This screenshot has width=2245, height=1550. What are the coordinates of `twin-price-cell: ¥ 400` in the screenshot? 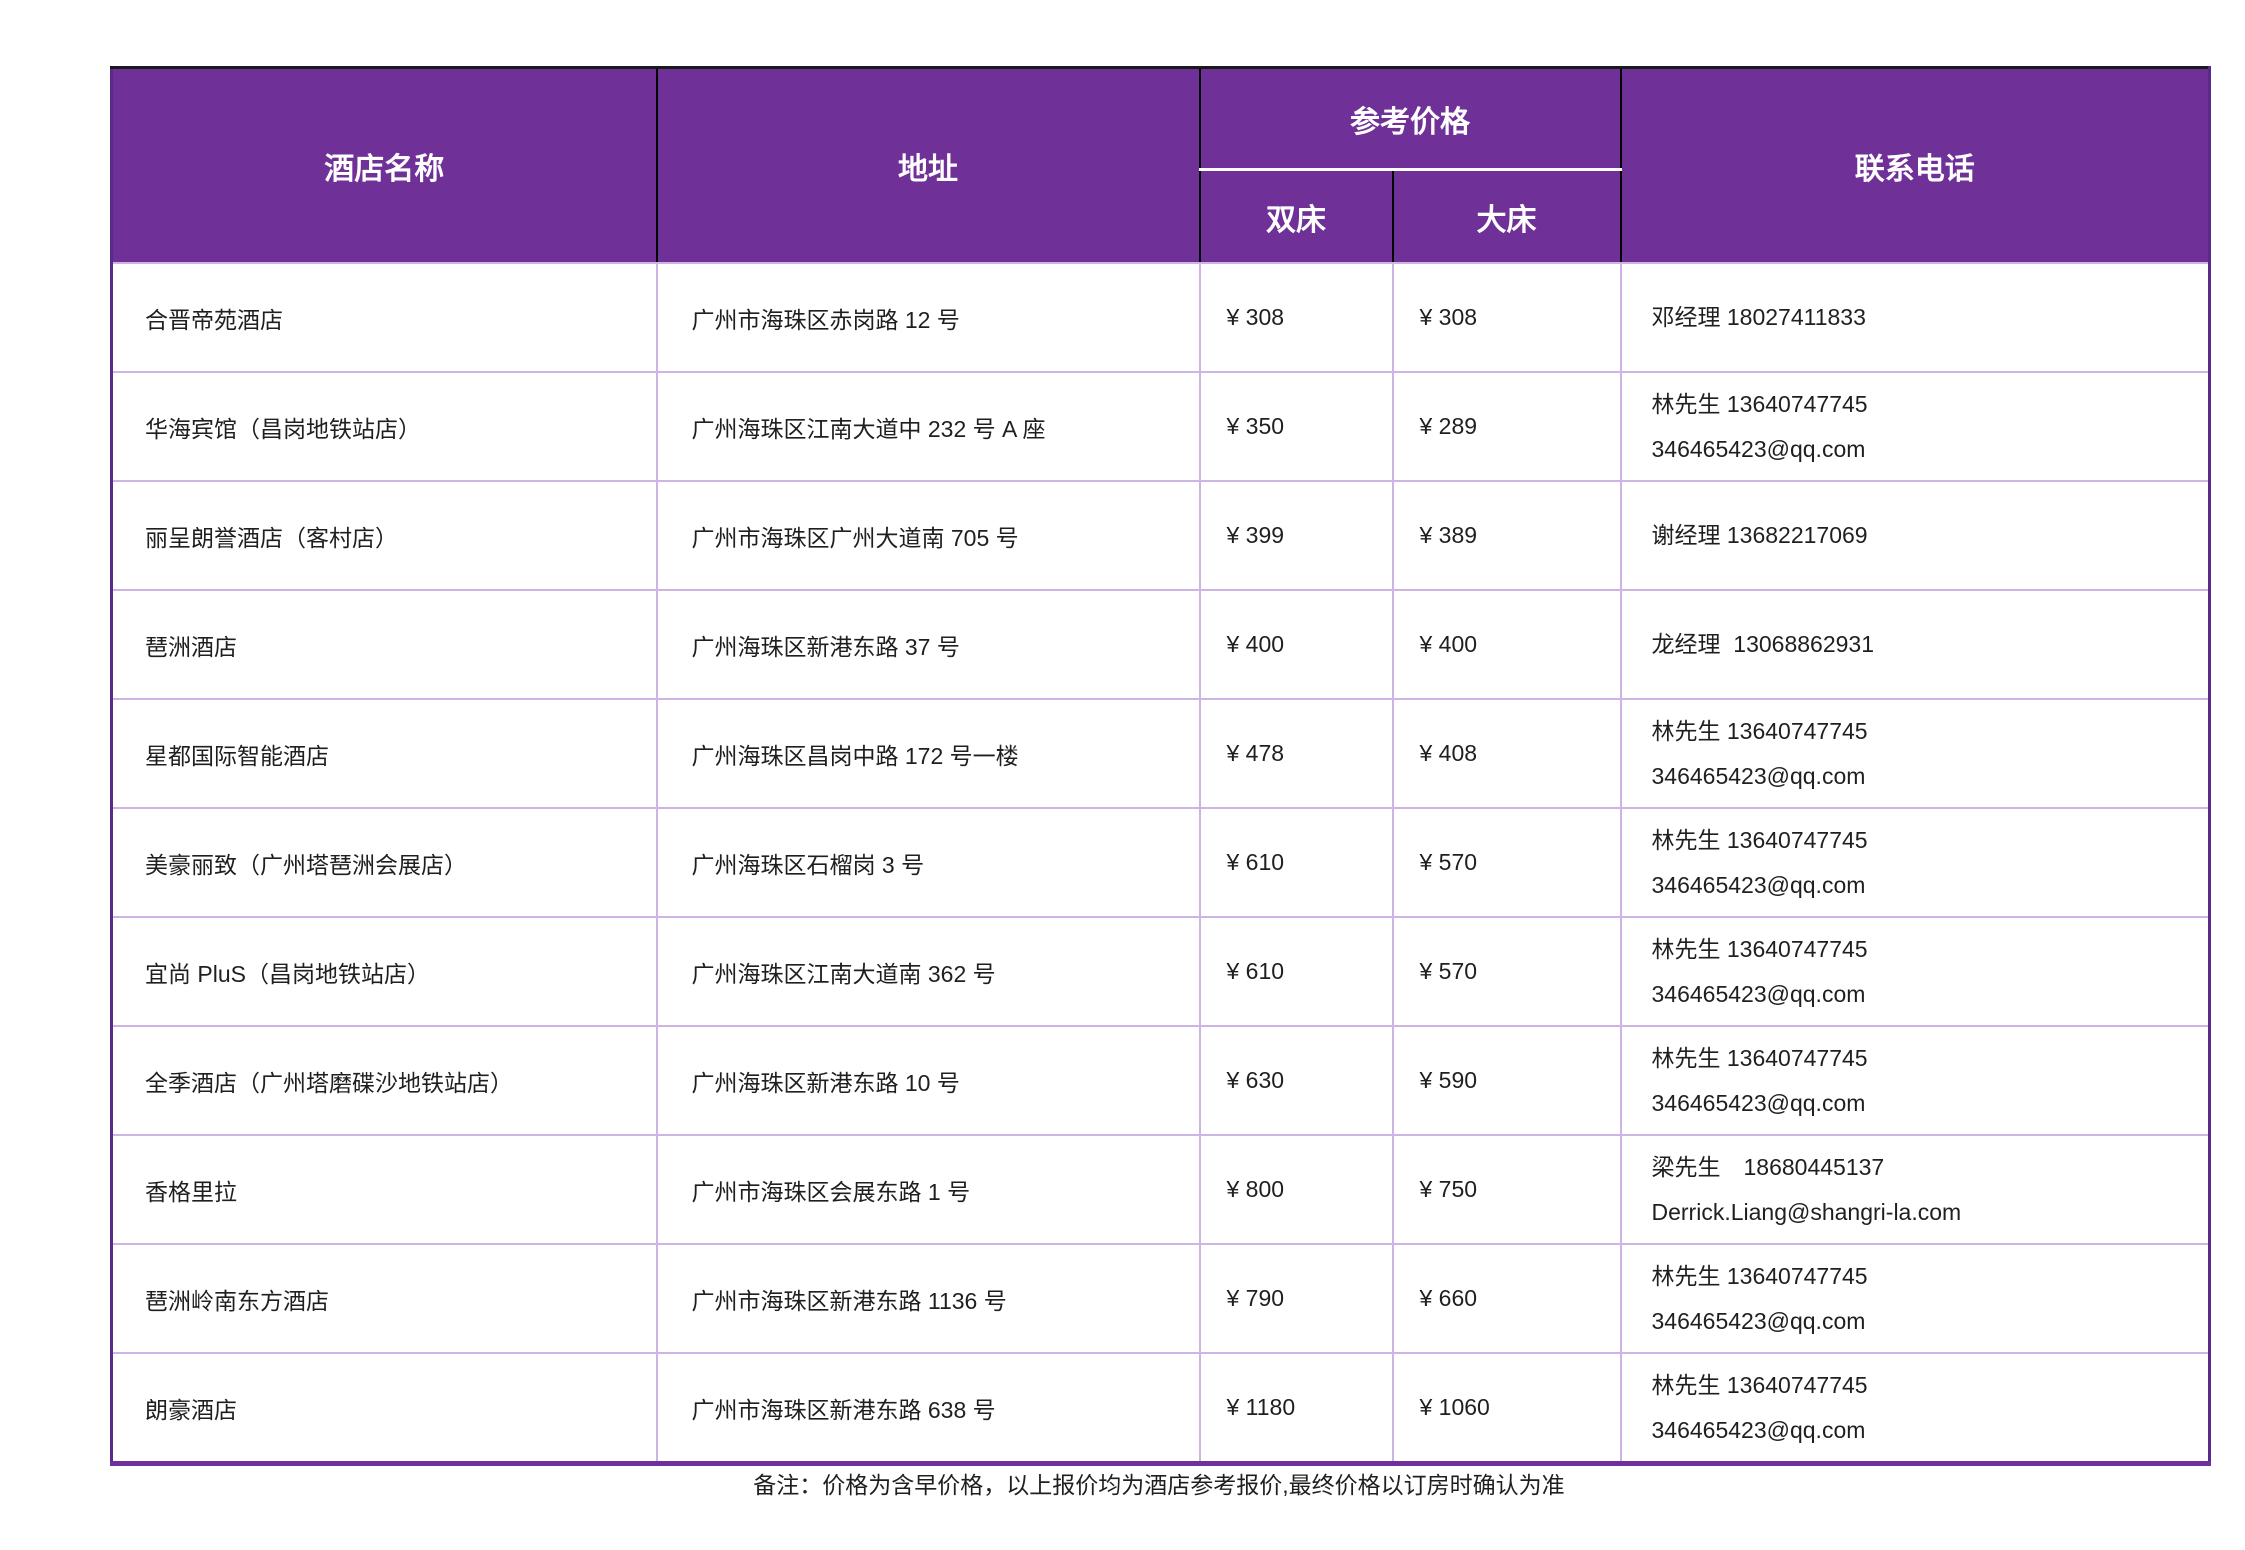 It's located at (1296, 644).